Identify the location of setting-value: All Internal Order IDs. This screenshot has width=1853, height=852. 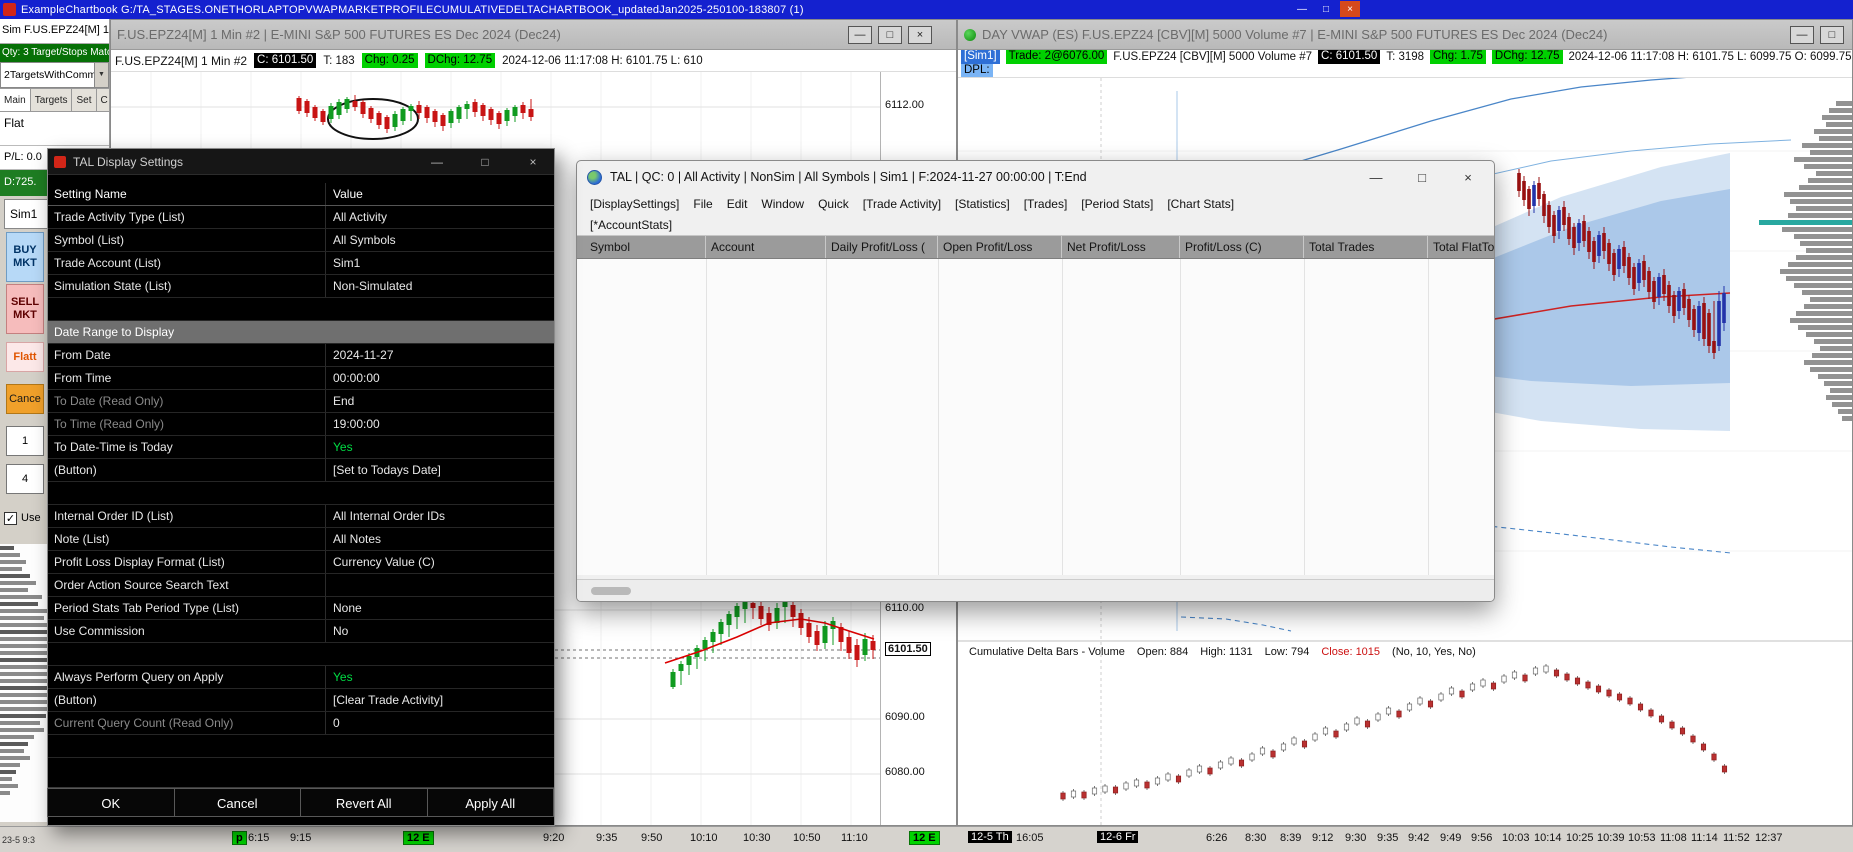
(439, 516).